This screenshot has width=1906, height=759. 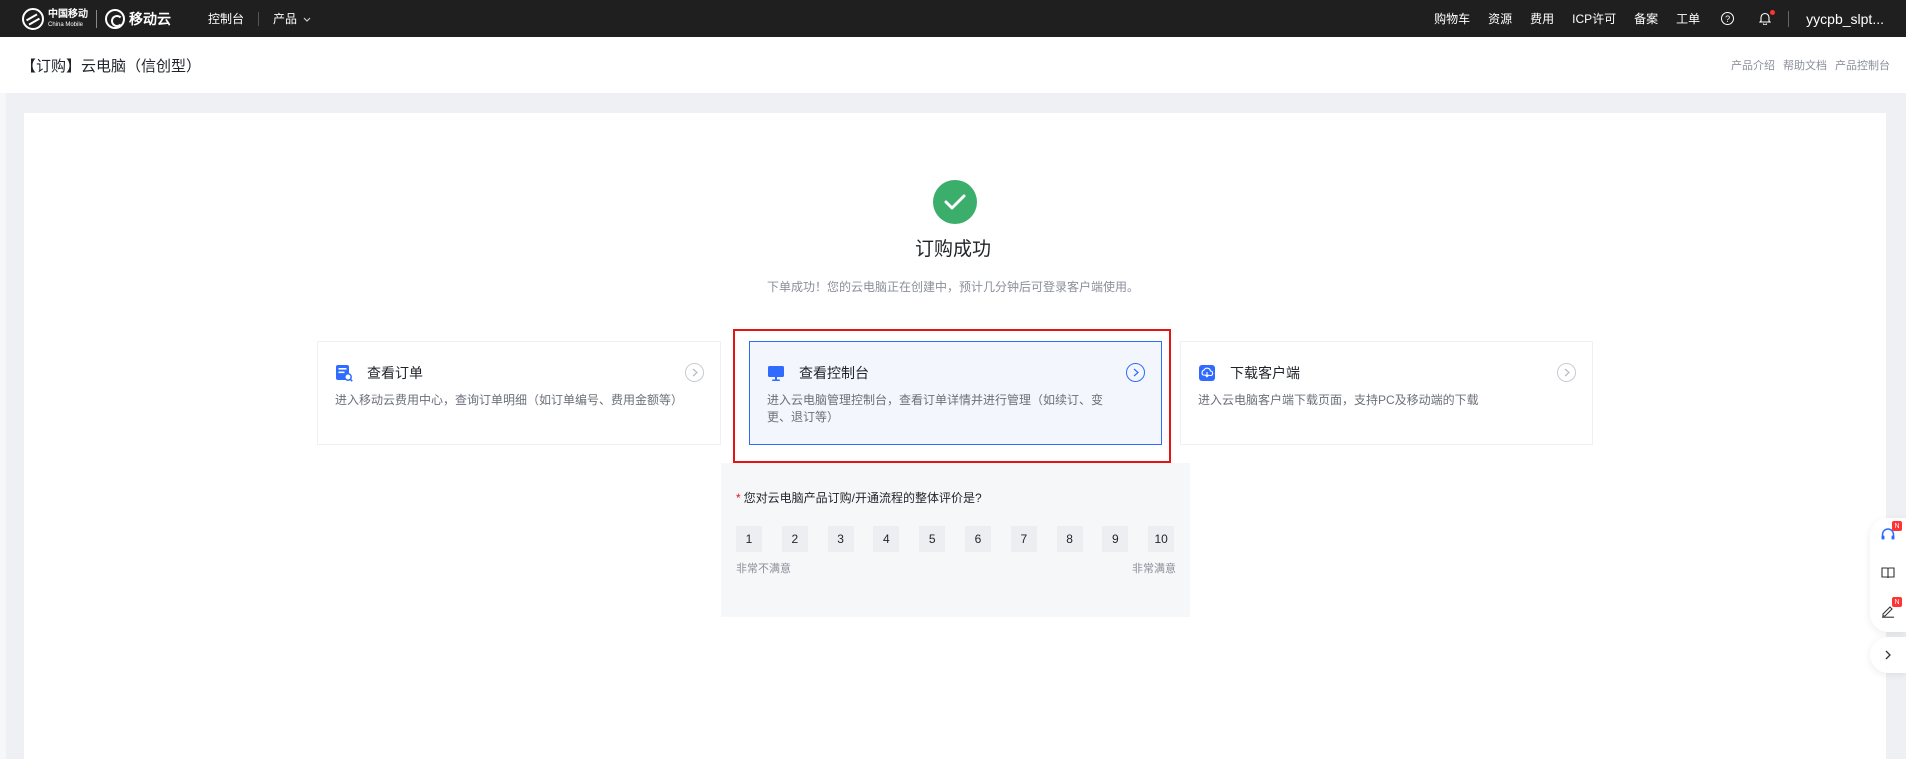 I want to click on card-title: 下载客户端, so click(x=1265, y=373).